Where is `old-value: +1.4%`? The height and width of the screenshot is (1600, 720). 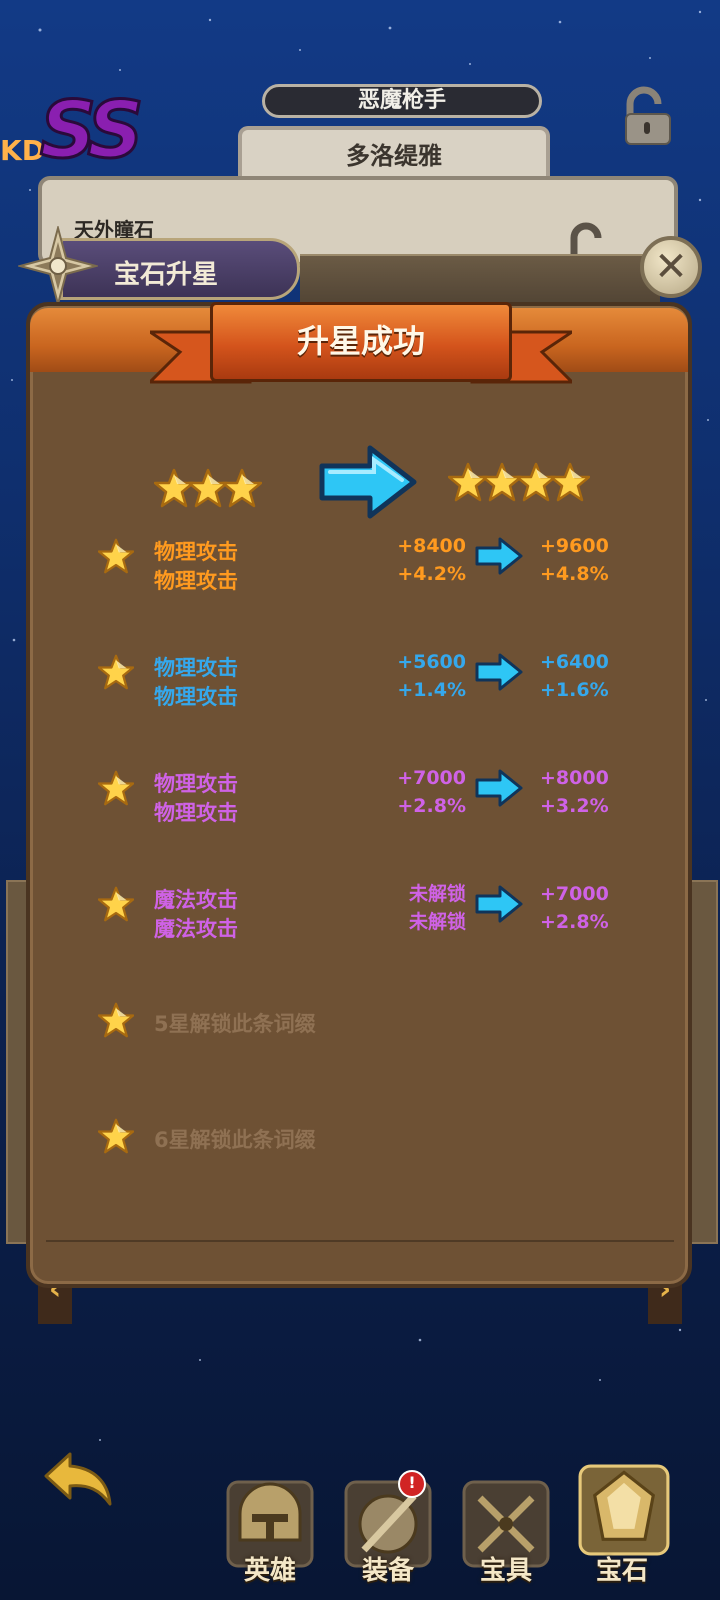
old-value: +1.4% is located at coordinates (431, 690).